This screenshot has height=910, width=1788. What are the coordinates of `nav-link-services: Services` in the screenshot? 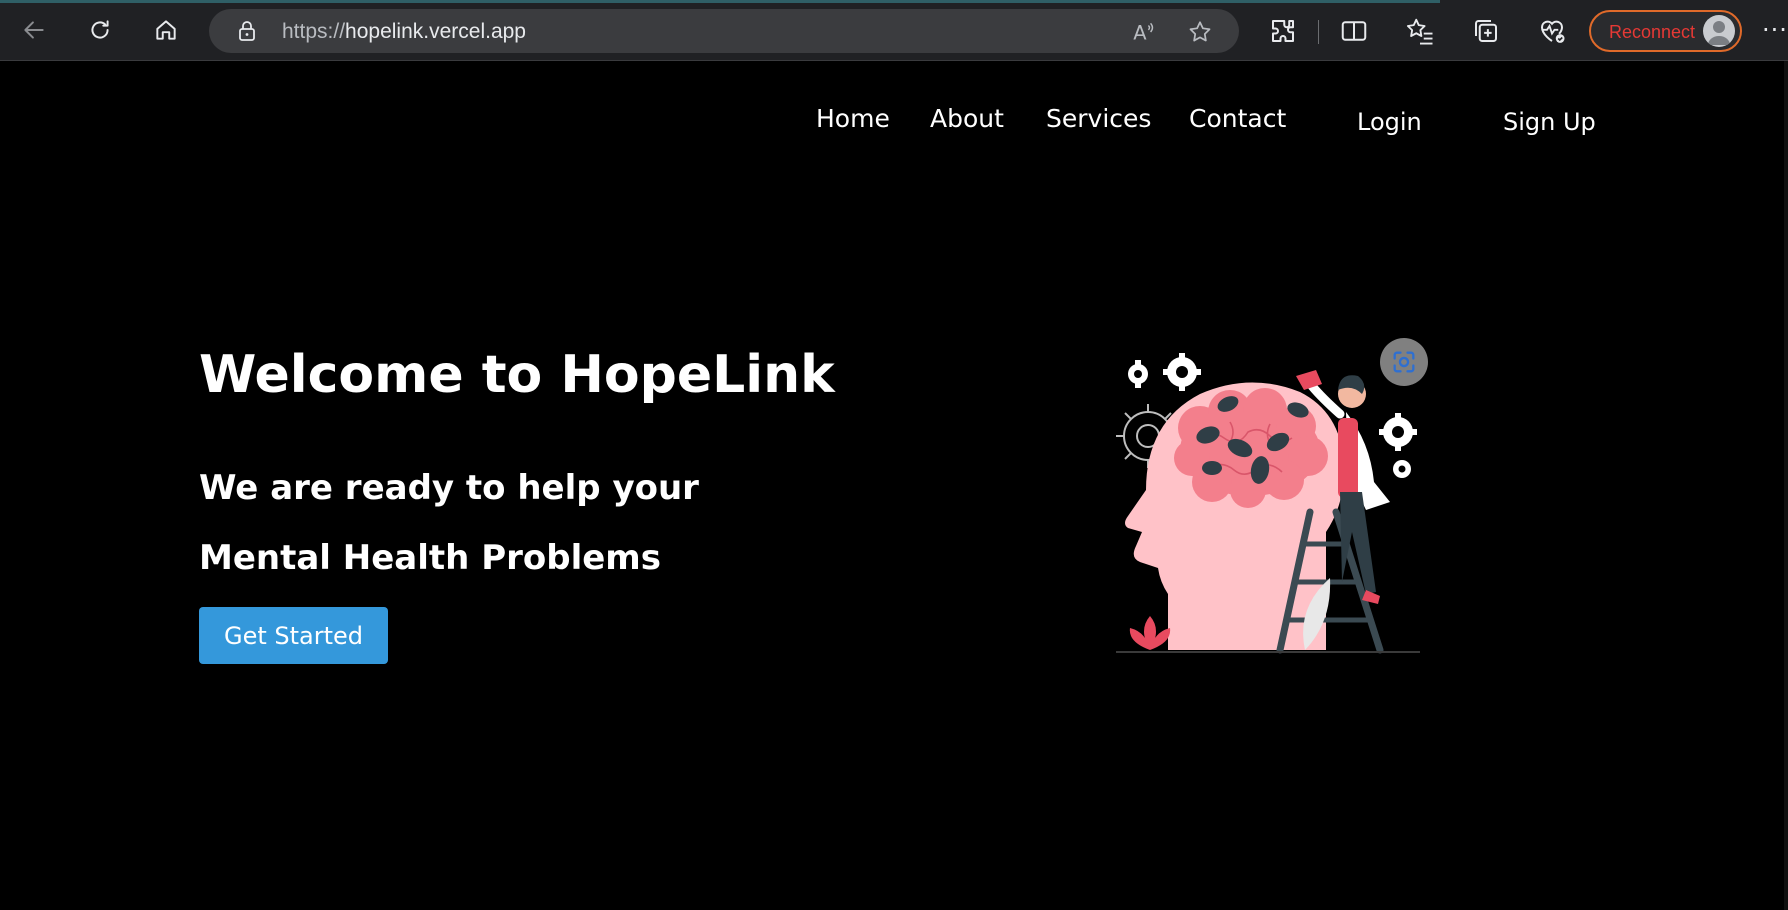 It's located at (1098, 118).